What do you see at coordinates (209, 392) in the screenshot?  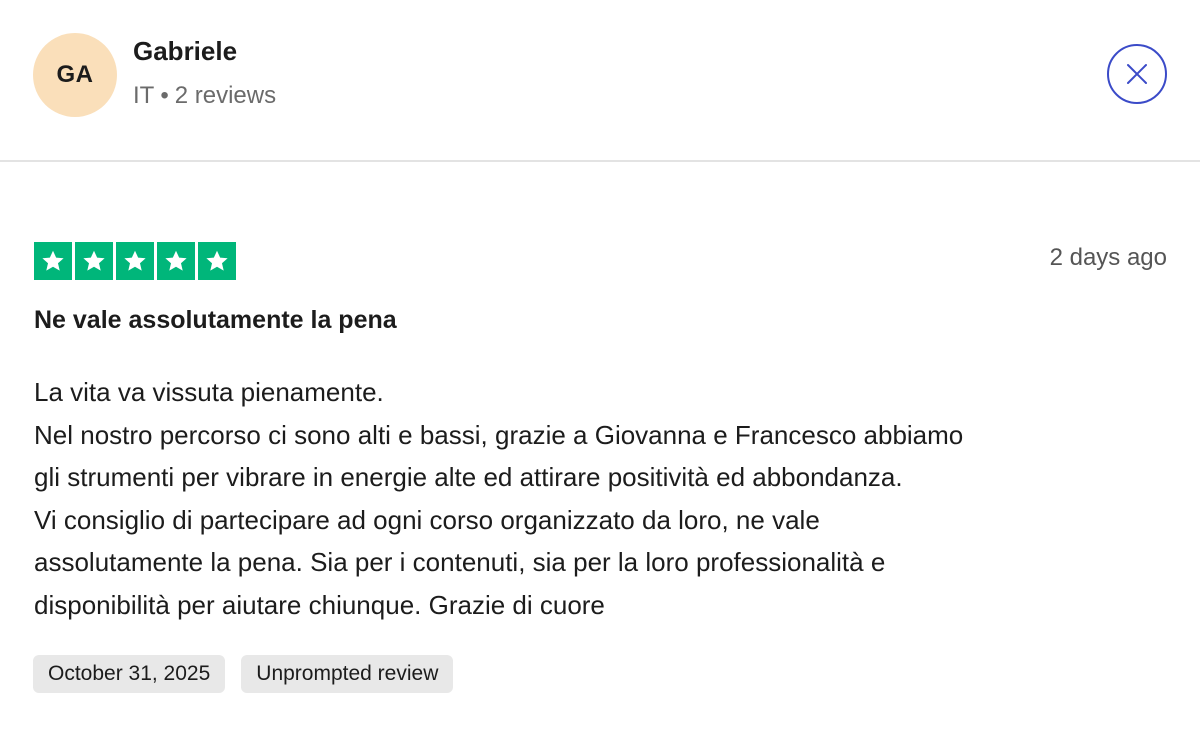 I see `review-body-line: La vita va vissuta pienamente.` at bounding box center [209, 392].